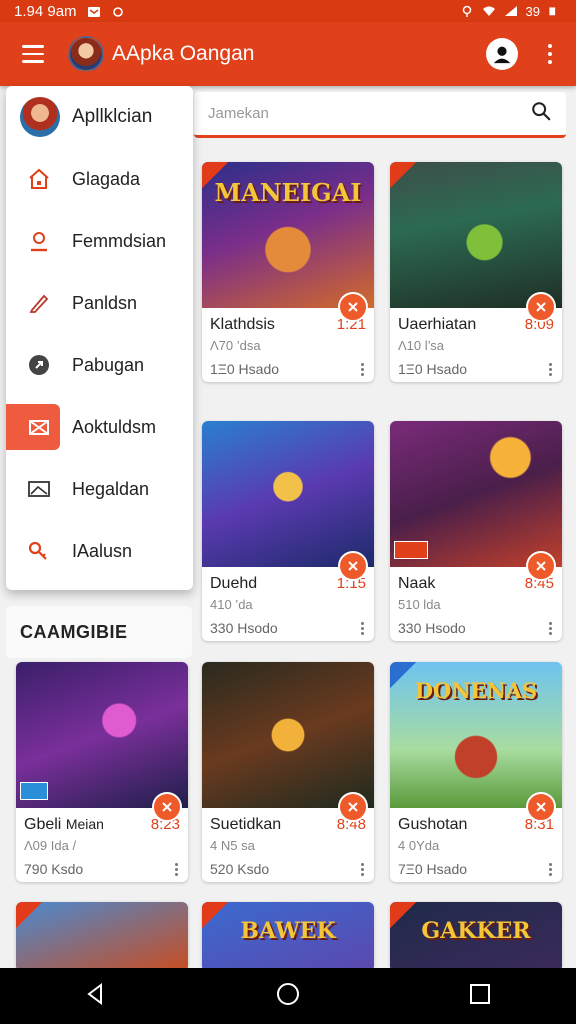 The image size is (576, 1024). I want to click on game-thumbnail: GAKKER, so click(476, 937).